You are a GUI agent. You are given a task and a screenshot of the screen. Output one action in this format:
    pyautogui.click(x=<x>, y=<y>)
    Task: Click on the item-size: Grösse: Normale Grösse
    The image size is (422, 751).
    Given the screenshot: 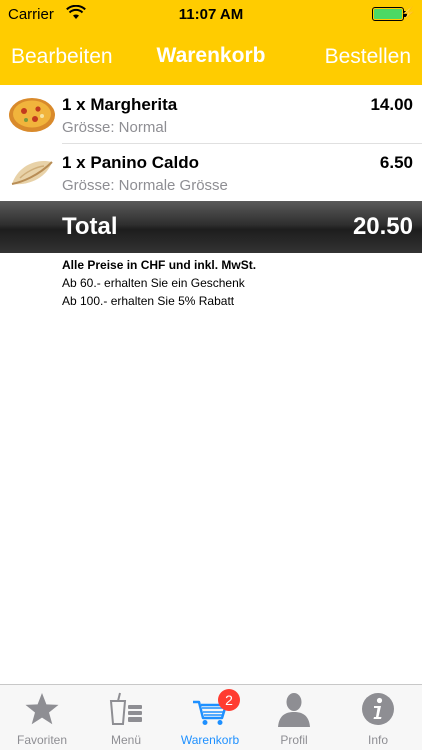 What is the action you would take?
    pyautogui.click(x=145, y=185)
    